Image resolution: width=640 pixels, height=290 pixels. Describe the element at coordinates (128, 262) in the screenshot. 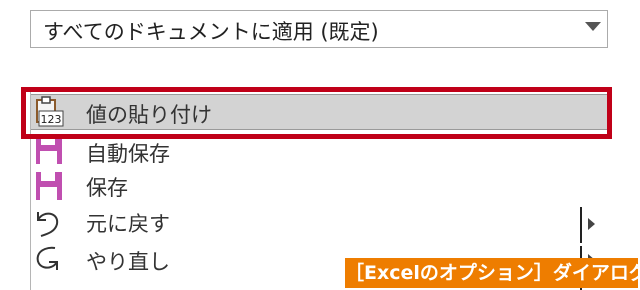

I see `list-item-label: やり直し` at that location.